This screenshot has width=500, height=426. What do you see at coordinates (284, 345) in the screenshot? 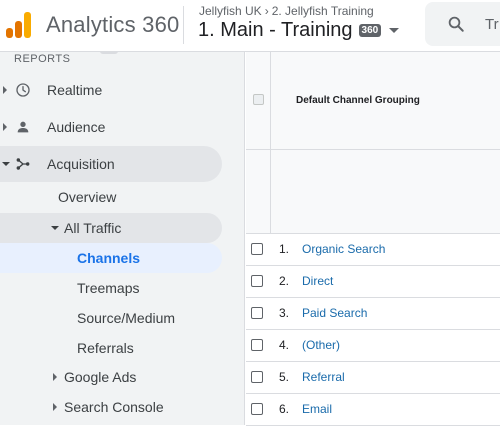
I see `row-index: 4.` at bounding box center [284, 345].